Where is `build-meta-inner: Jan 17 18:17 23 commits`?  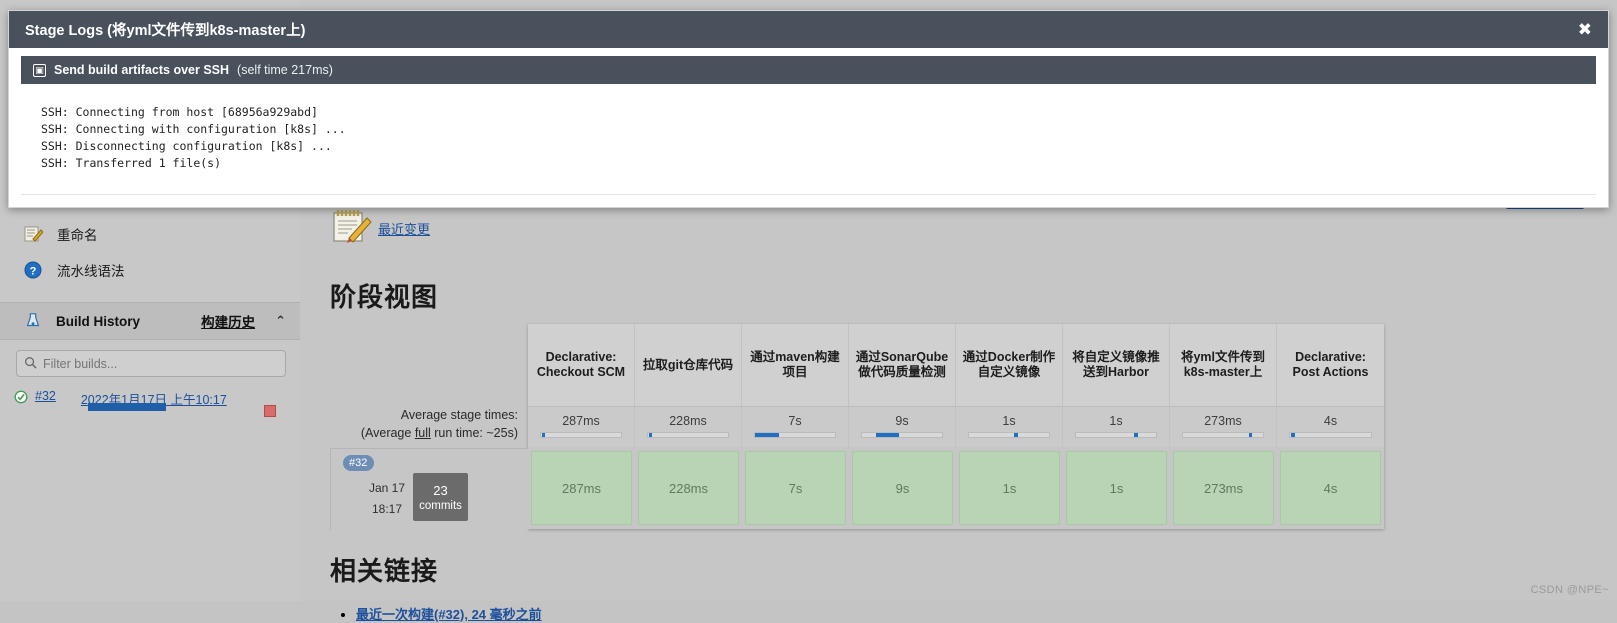 build-meta-inner: Jan 17 18:17 23 commits is located at coordinates (414, 497).